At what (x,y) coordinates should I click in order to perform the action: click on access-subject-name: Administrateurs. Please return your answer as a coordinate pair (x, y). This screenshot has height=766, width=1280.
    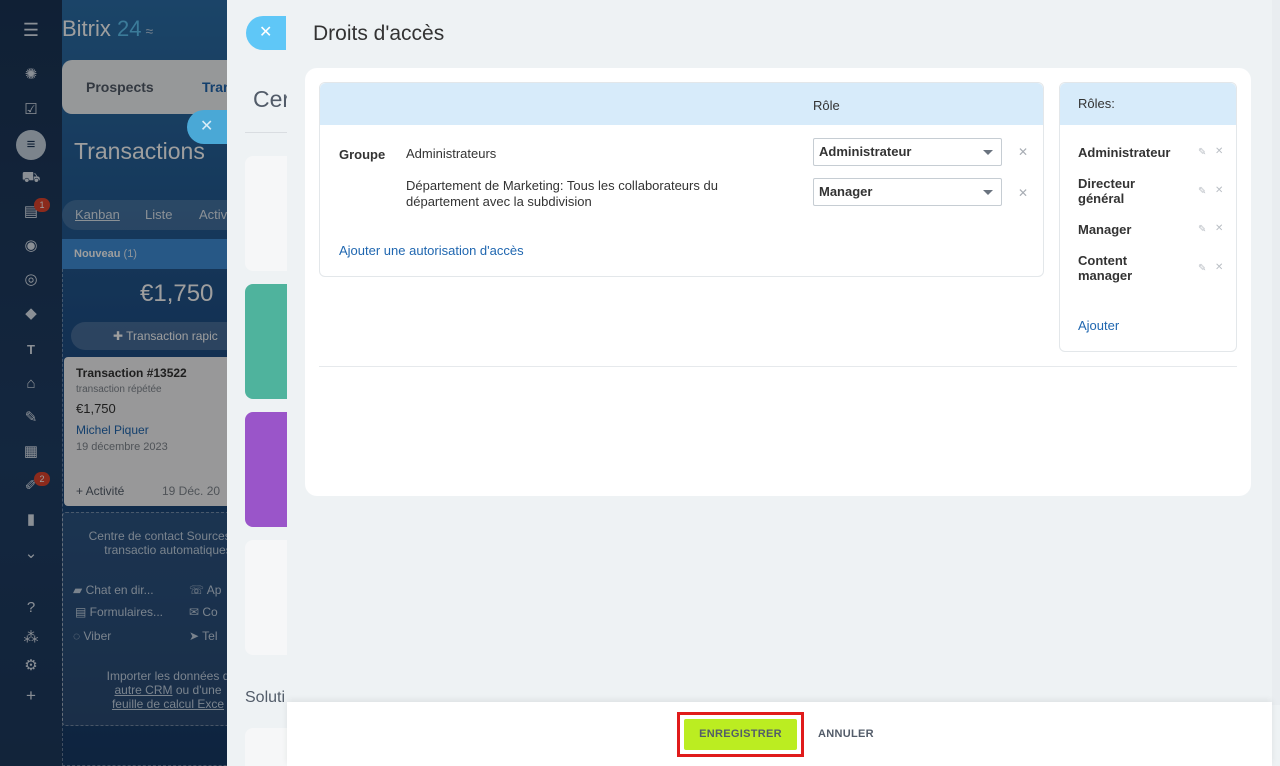
    Looking at the image, I should click on (451, 153).